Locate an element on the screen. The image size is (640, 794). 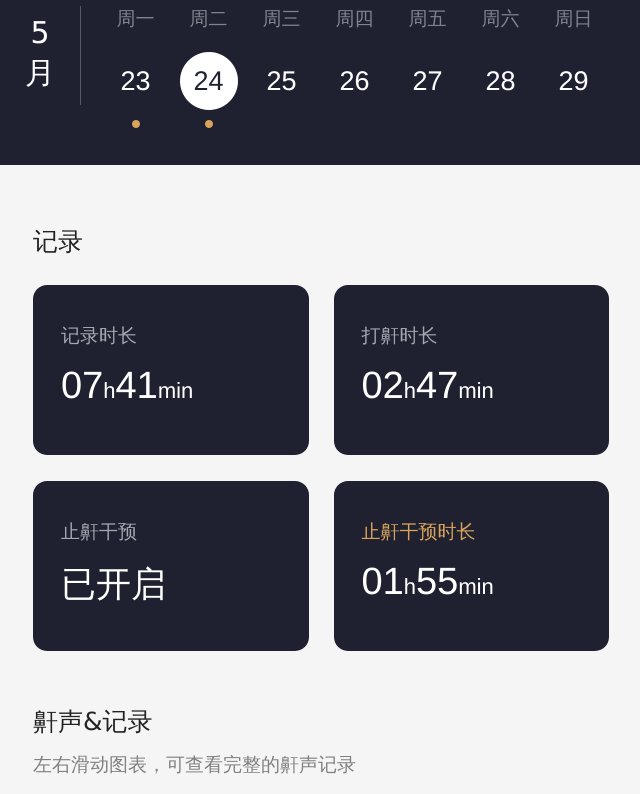
date-button: 28 is located at coordinates (501, 81).